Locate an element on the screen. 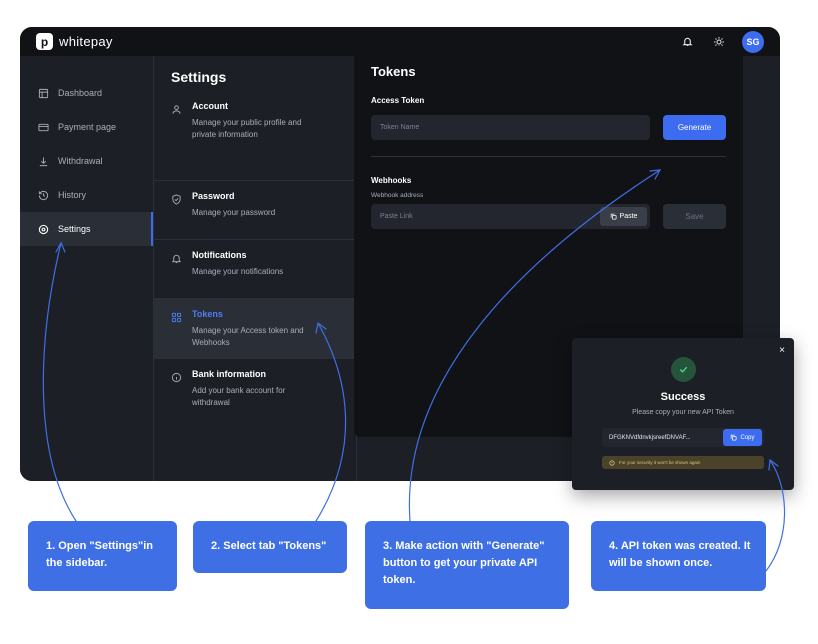  settings-item-name: Tokens is located at coordinates (207, 314).